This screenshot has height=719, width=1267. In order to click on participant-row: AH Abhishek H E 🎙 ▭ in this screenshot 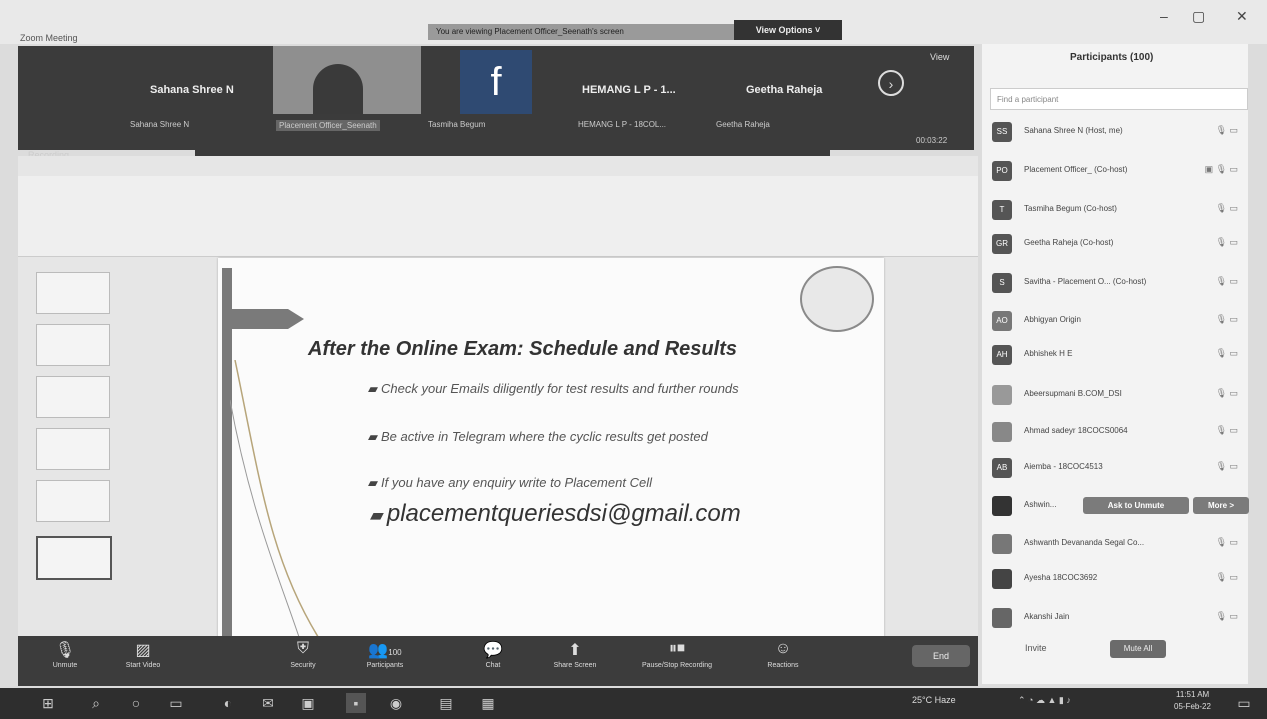, I will do `click(1118, 355)`.